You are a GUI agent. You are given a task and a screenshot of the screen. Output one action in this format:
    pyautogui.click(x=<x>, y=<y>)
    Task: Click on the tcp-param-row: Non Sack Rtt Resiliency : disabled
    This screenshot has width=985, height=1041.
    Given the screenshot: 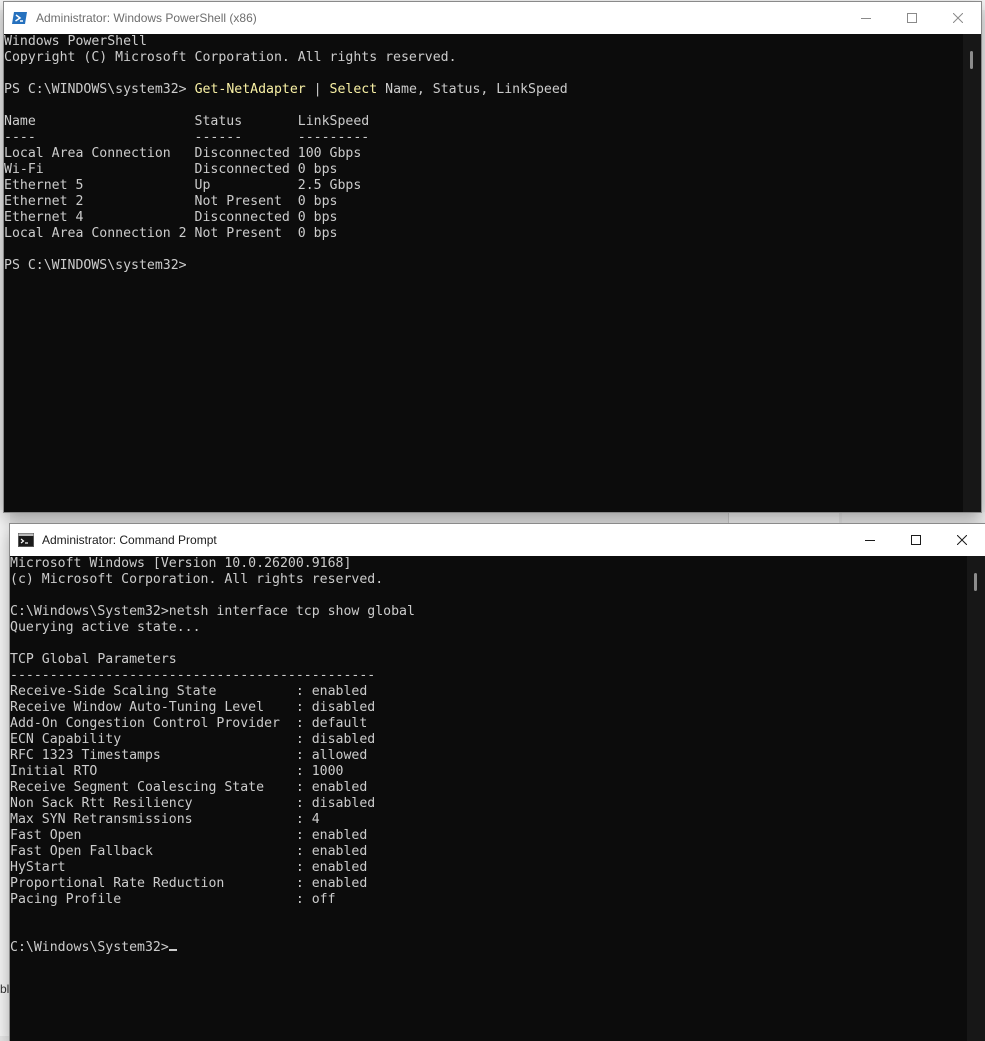 What is the action you would take?
    pyautogui.click(x=193, y=803)
    